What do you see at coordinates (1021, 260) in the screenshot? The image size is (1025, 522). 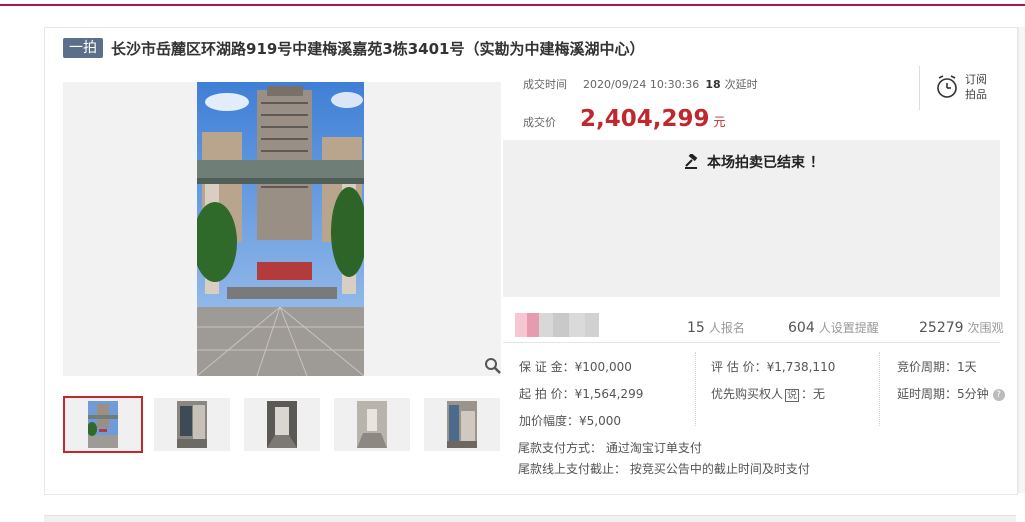 I see `right-panel-edge` at bounding box center [1021, 260].